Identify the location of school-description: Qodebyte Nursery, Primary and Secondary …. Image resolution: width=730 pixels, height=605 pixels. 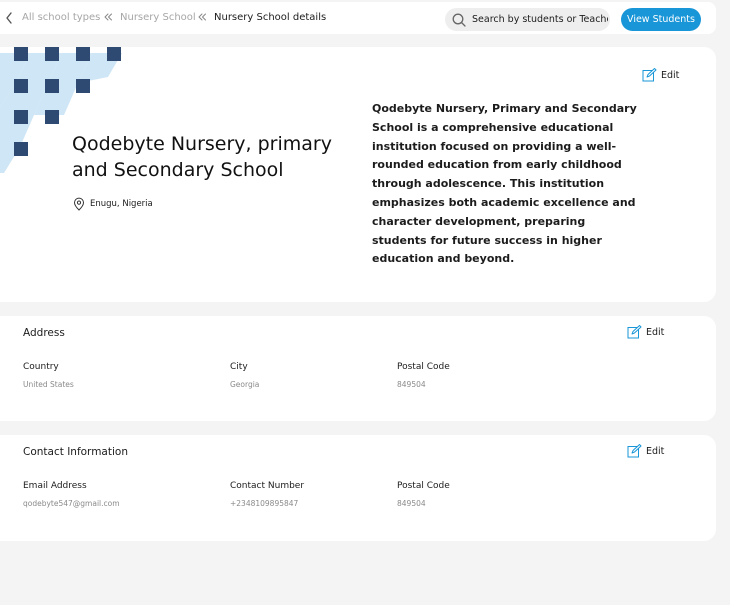
(504, 184).